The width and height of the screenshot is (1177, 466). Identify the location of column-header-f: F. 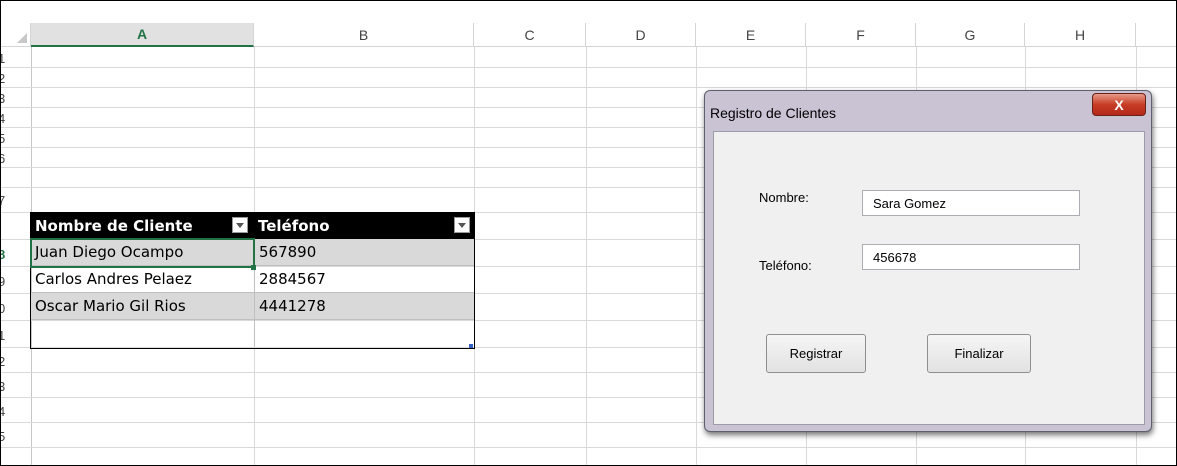
(861, 35).